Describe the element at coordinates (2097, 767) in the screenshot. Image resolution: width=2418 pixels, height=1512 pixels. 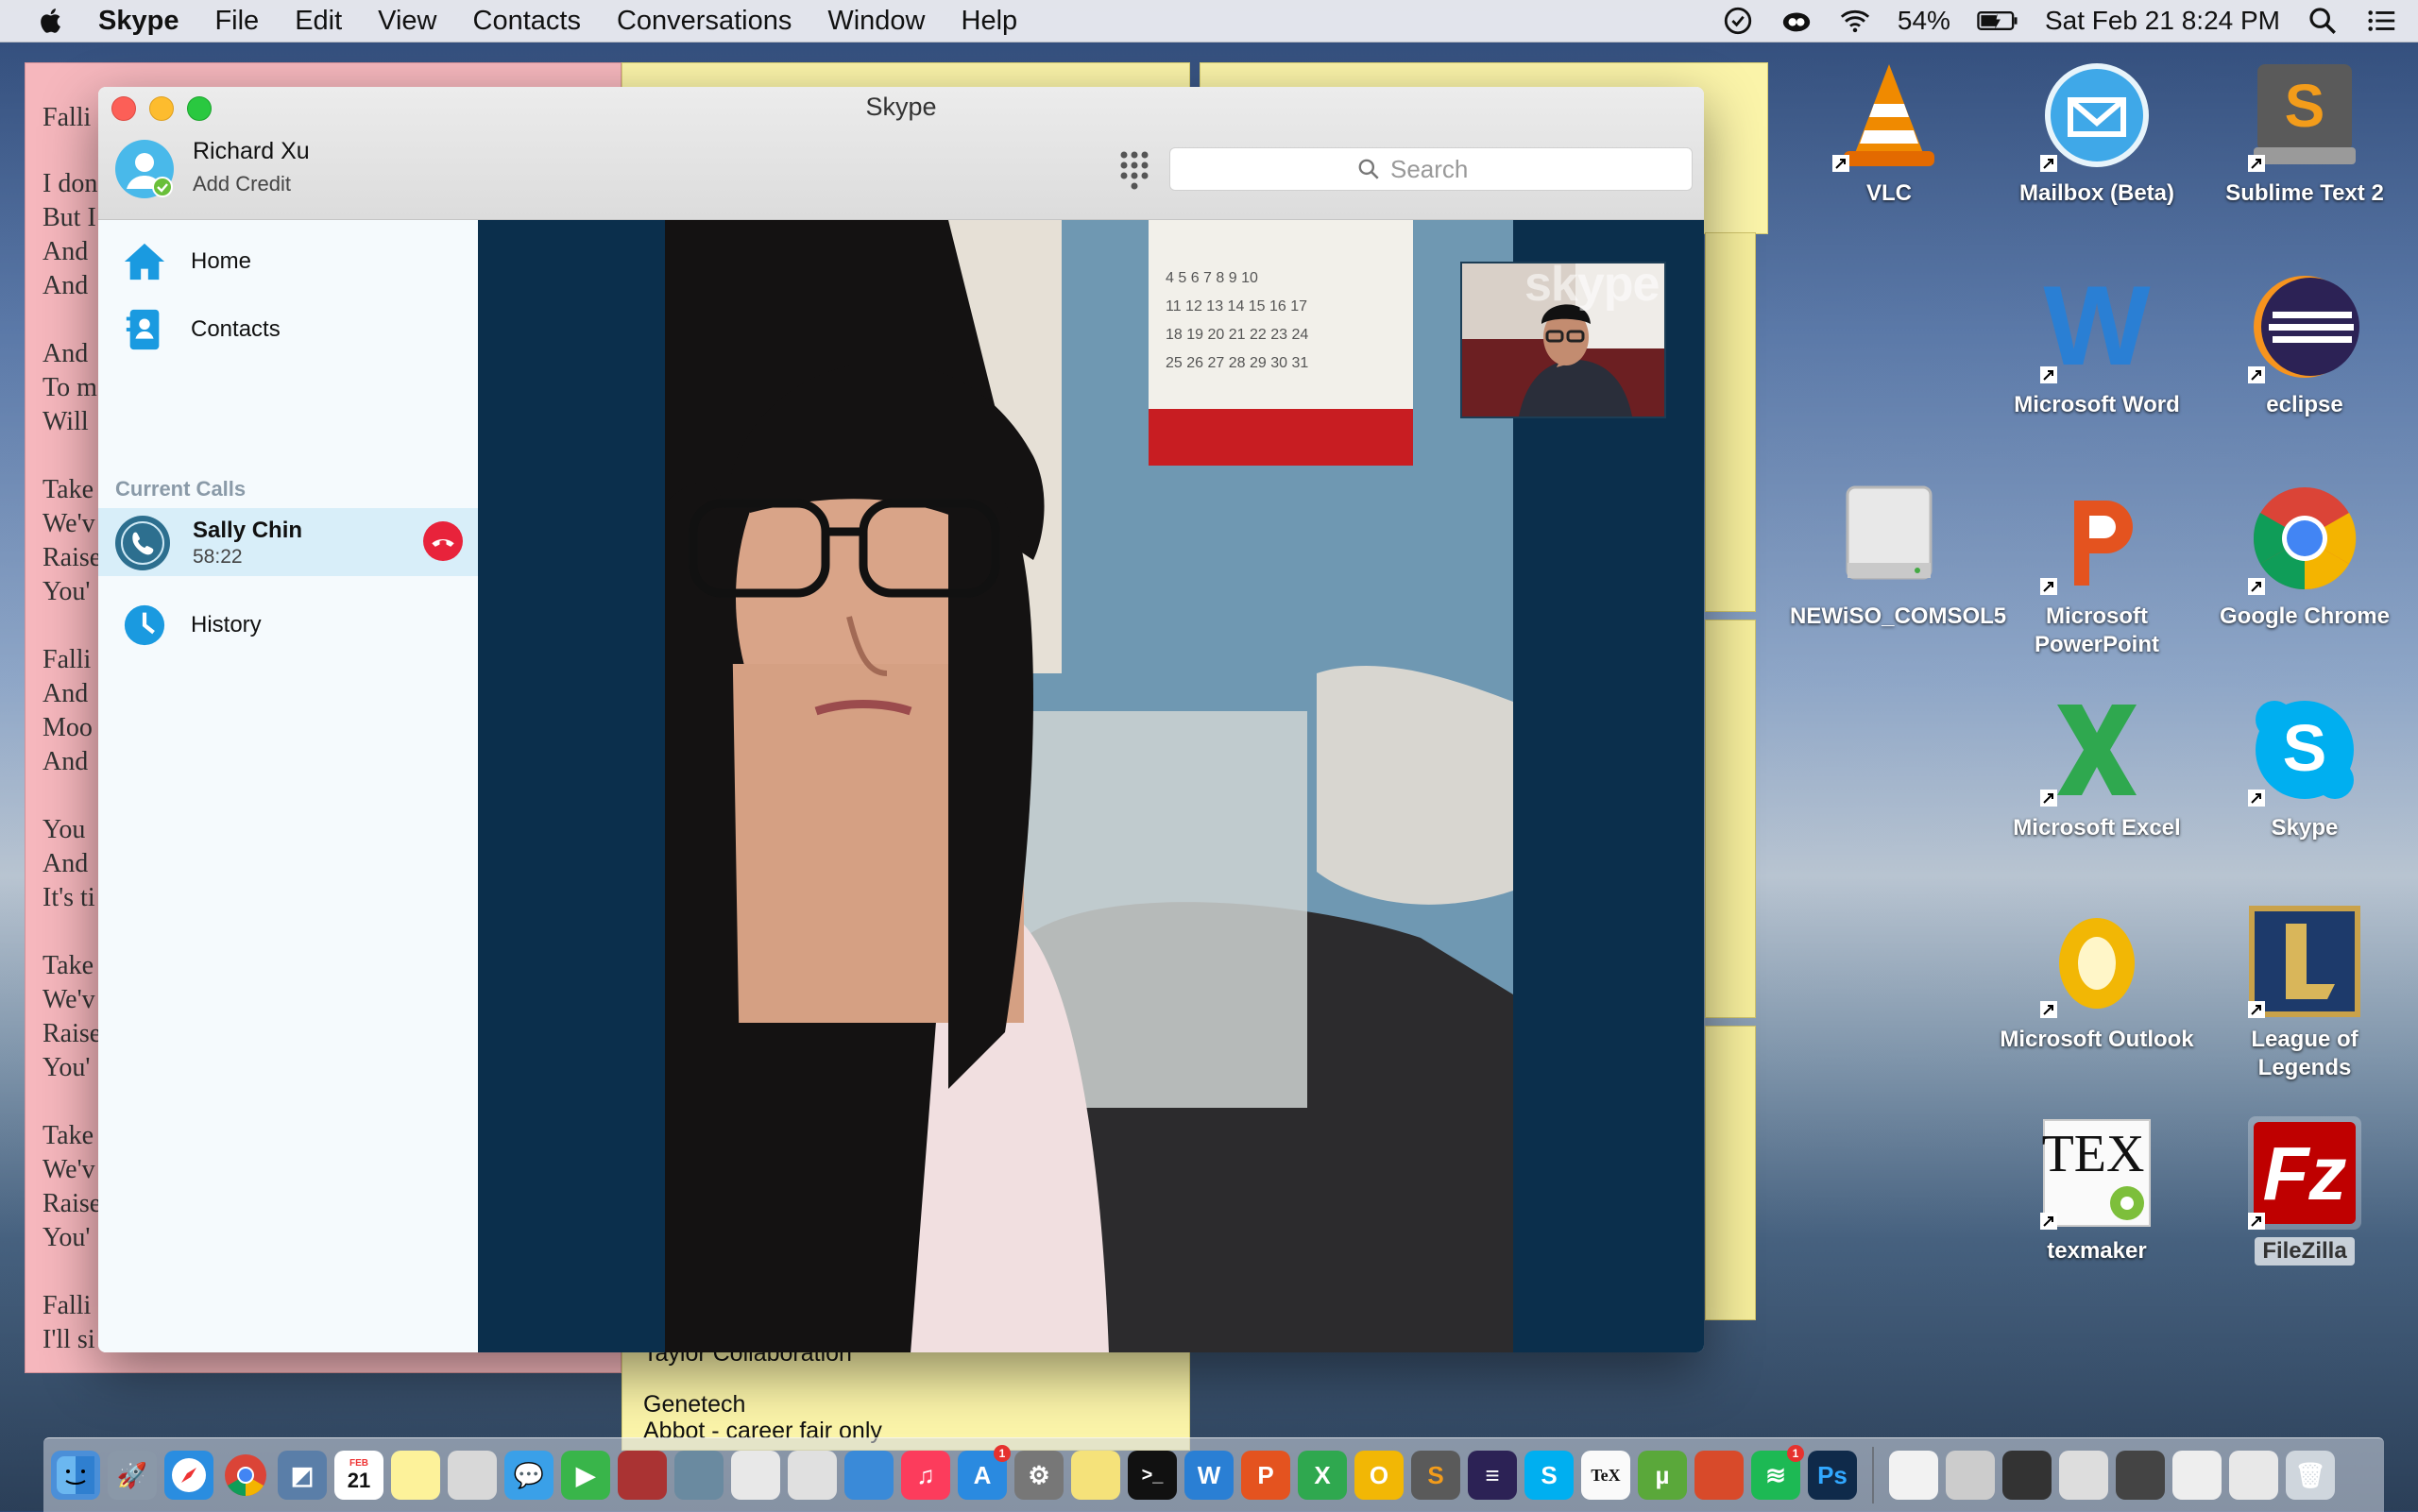
I see `desktop-icon-excel: Microsoft Excel` at that location.